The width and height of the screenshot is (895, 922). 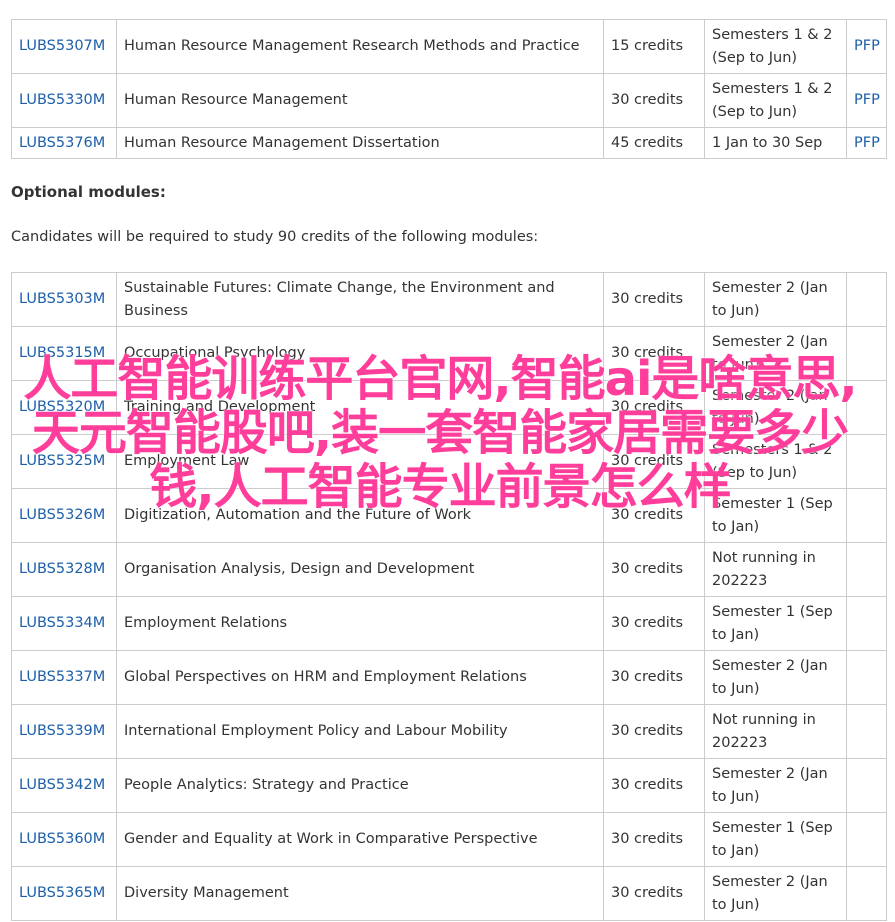 What do you see at coordinates (62, 731) in the screenshot?
I see `module-code-link: LUBS5339M` at bounding box center [62, 731].